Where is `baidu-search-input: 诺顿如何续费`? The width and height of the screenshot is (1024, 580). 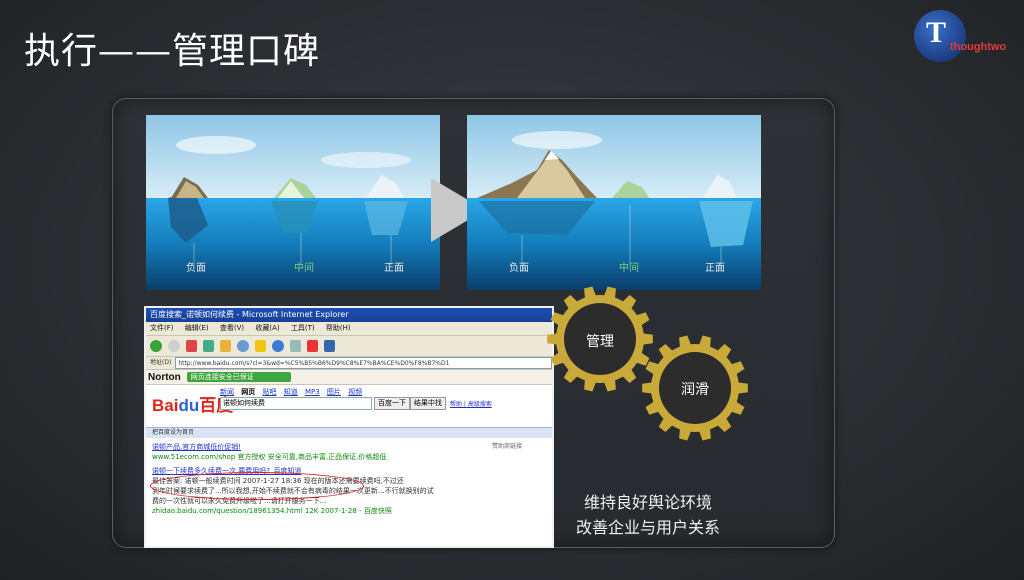
baidu-search-input: 诺顿如何续费 is located at coordinates (296, 403).